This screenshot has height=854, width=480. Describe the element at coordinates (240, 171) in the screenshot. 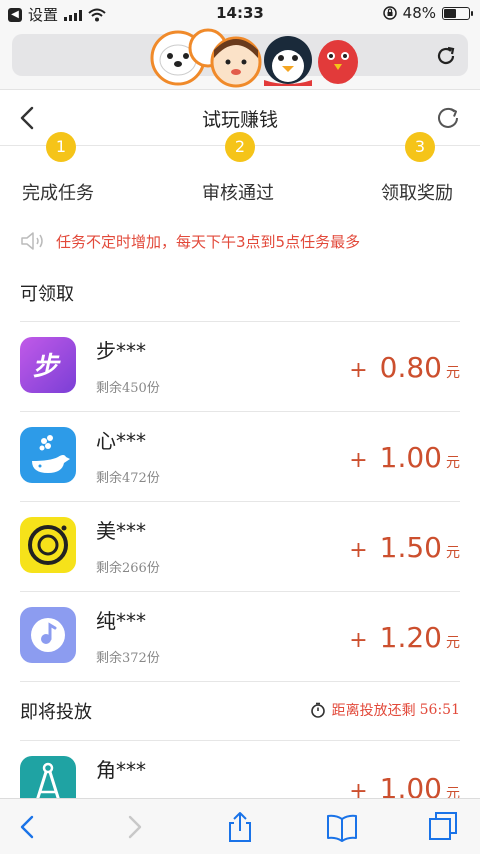

I see `task-steps: 1 完成任务 2 审核通过 3 领取奖励` at that location.